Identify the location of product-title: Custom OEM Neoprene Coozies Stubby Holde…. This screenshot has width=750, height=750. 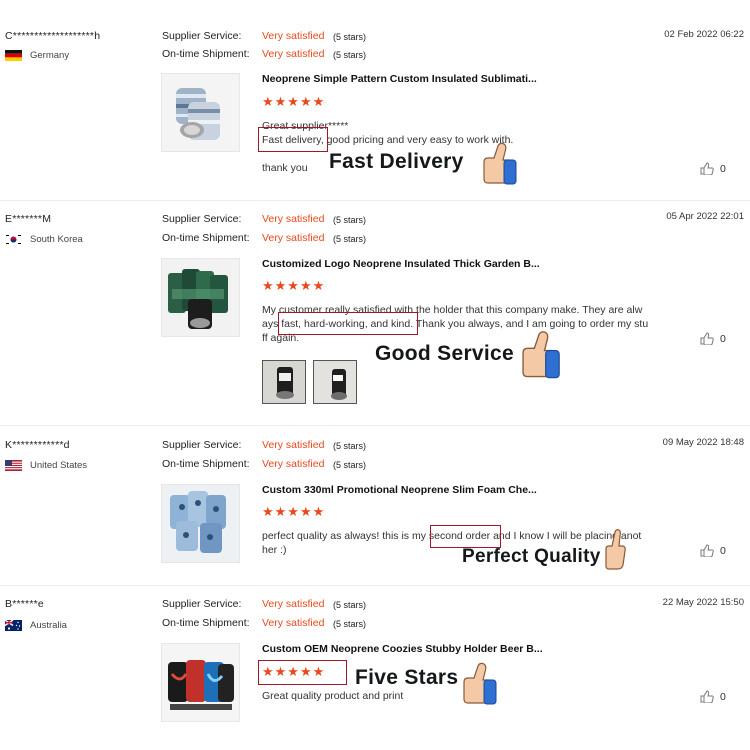
(402, 649).